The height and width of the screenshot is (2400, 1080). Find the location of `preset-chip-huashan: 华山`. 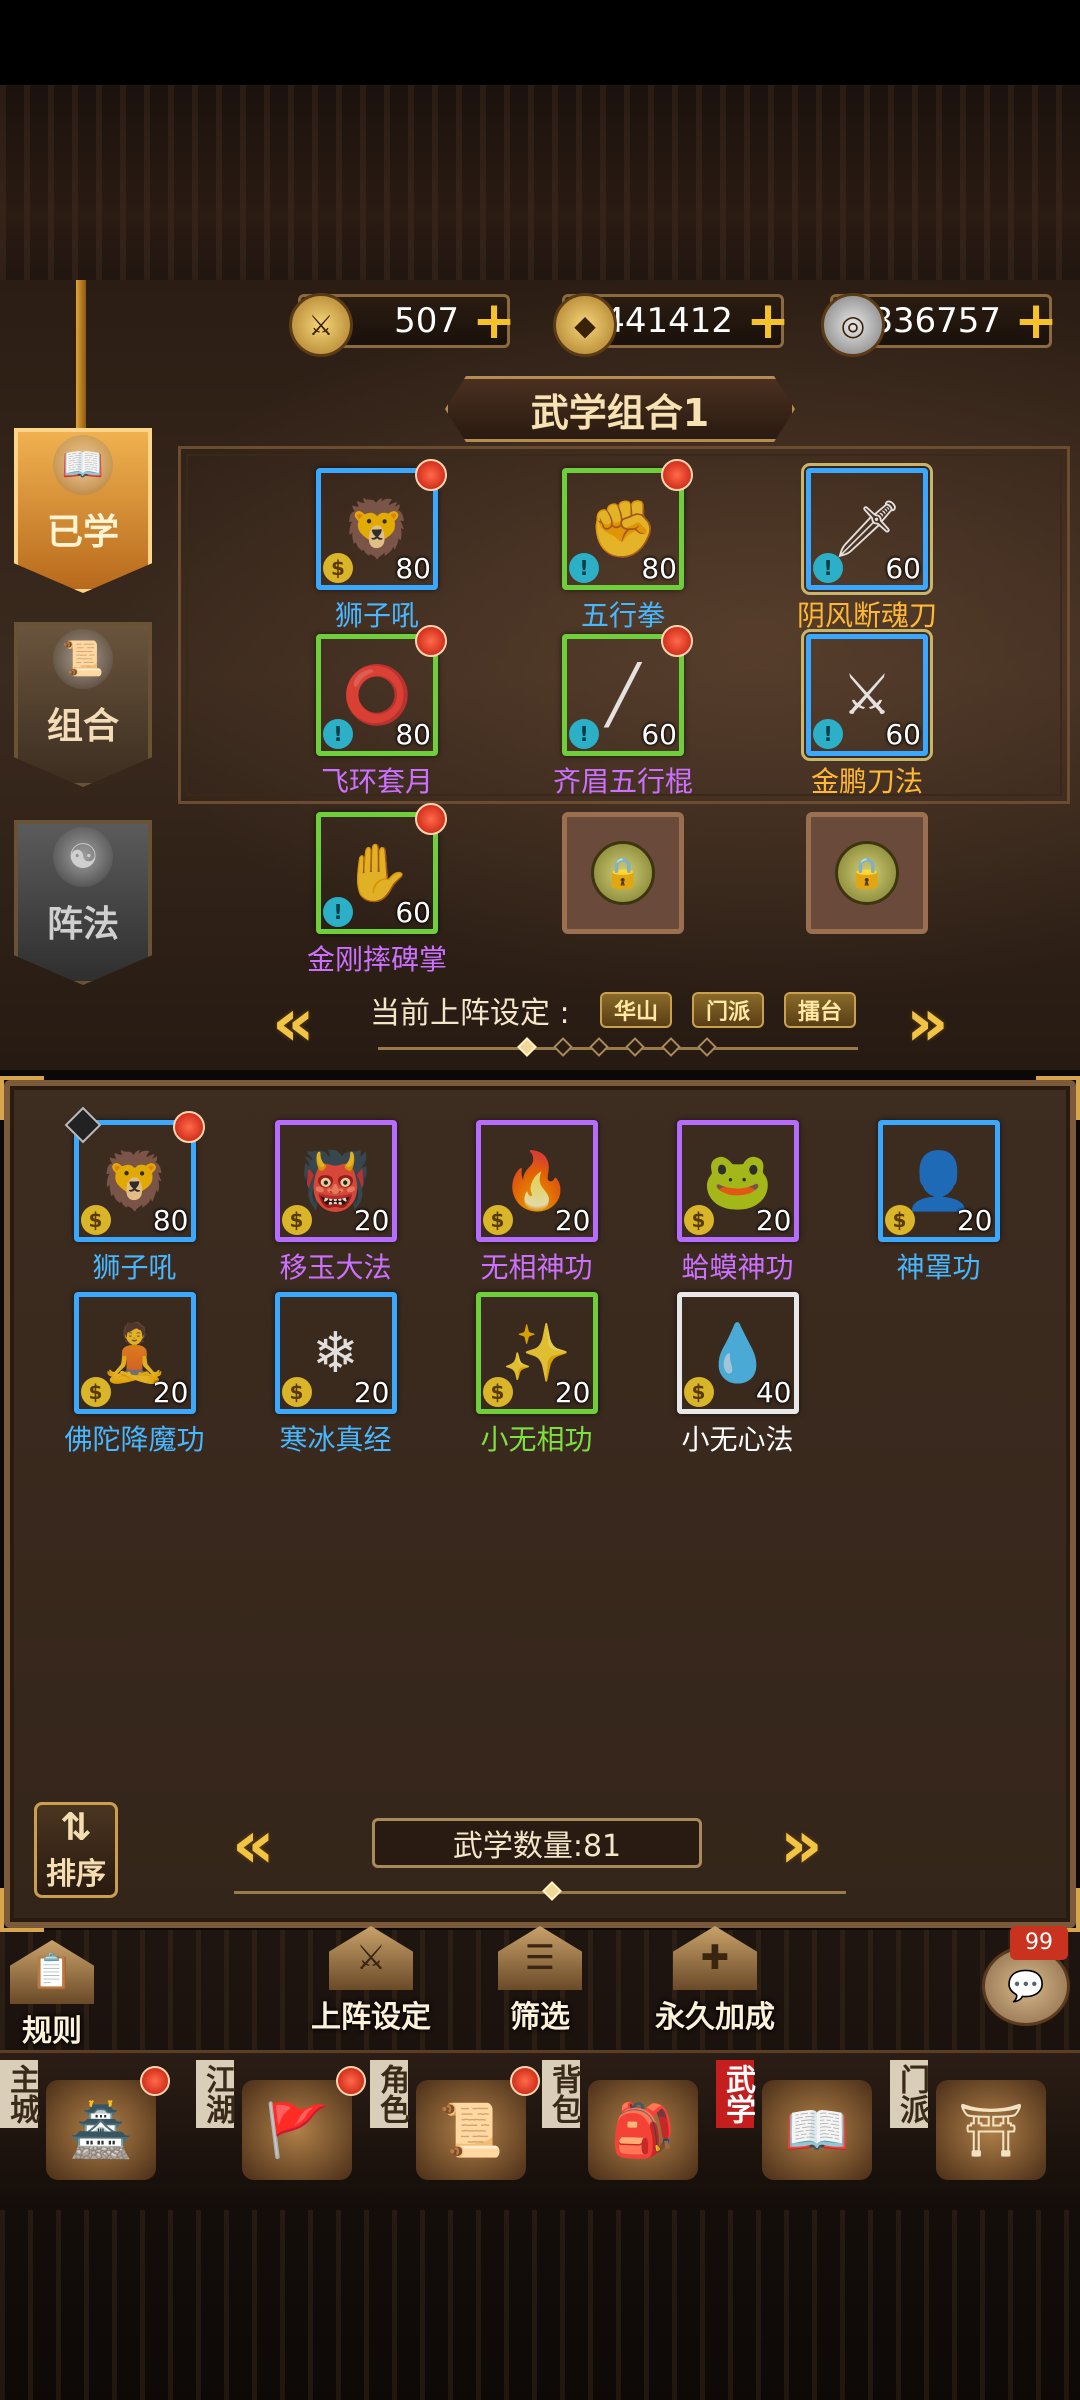

preset-chip-huashan: 华山 is located at coordinates (636, 1010).